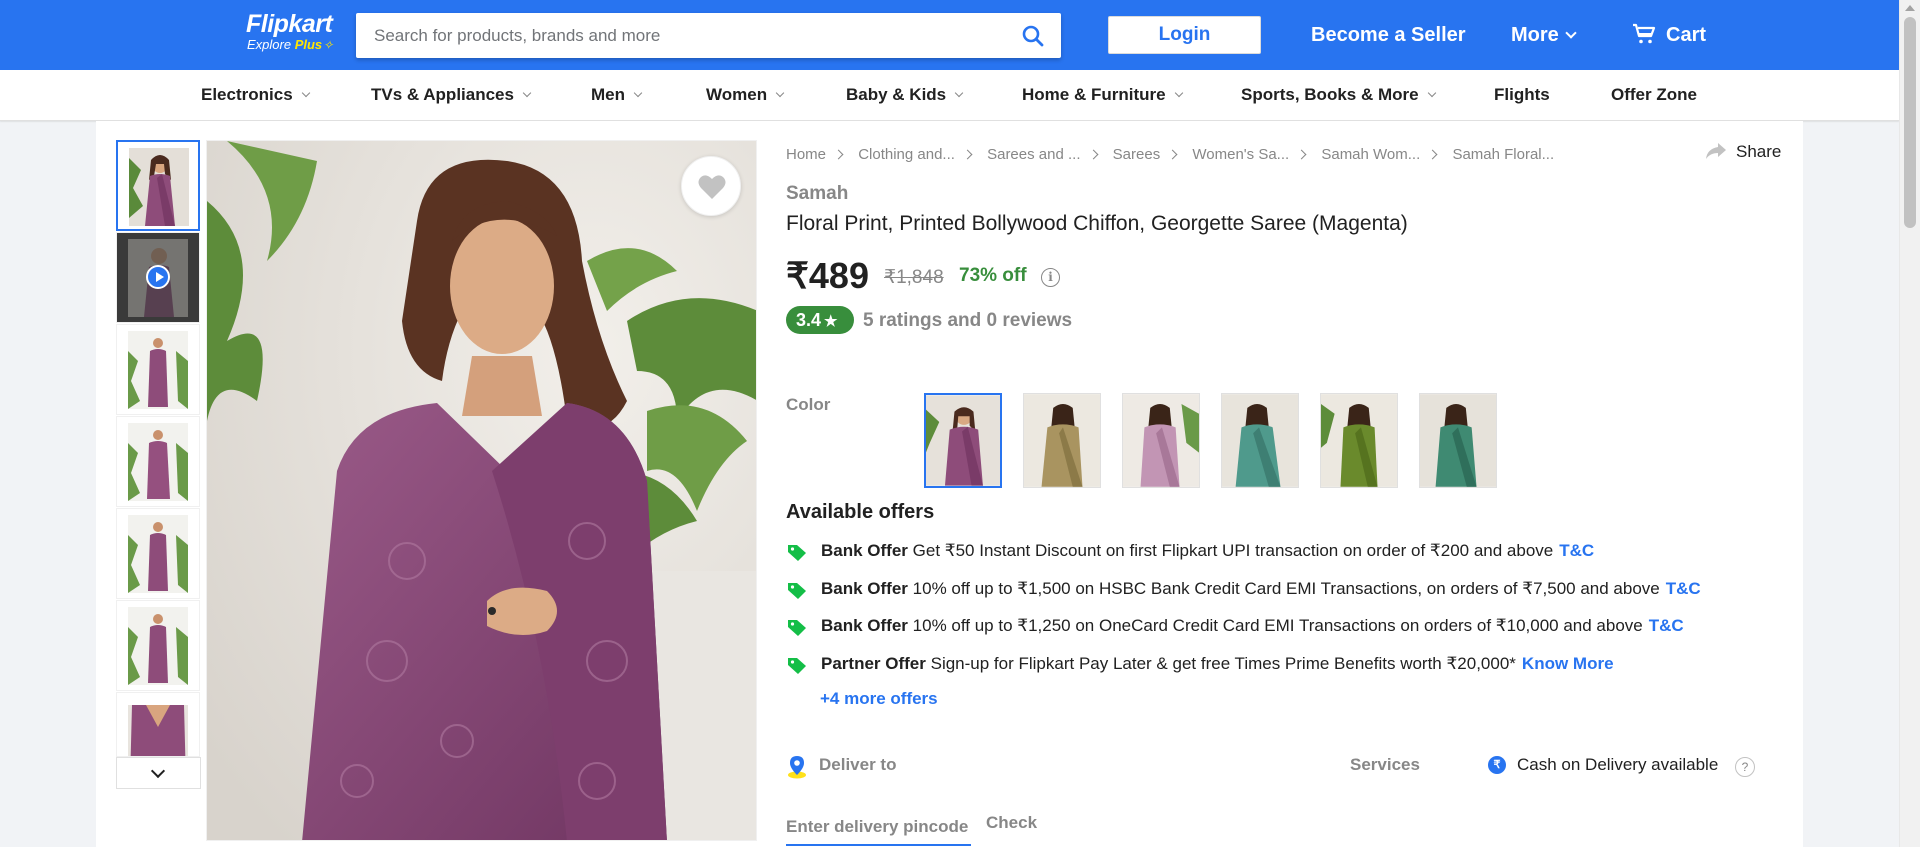 The width and height of the screenshot is (1920, 847). Describe the element at coordinates (896, 94) in the screenshot. I see `category-label: Baby & Kids` at that location.